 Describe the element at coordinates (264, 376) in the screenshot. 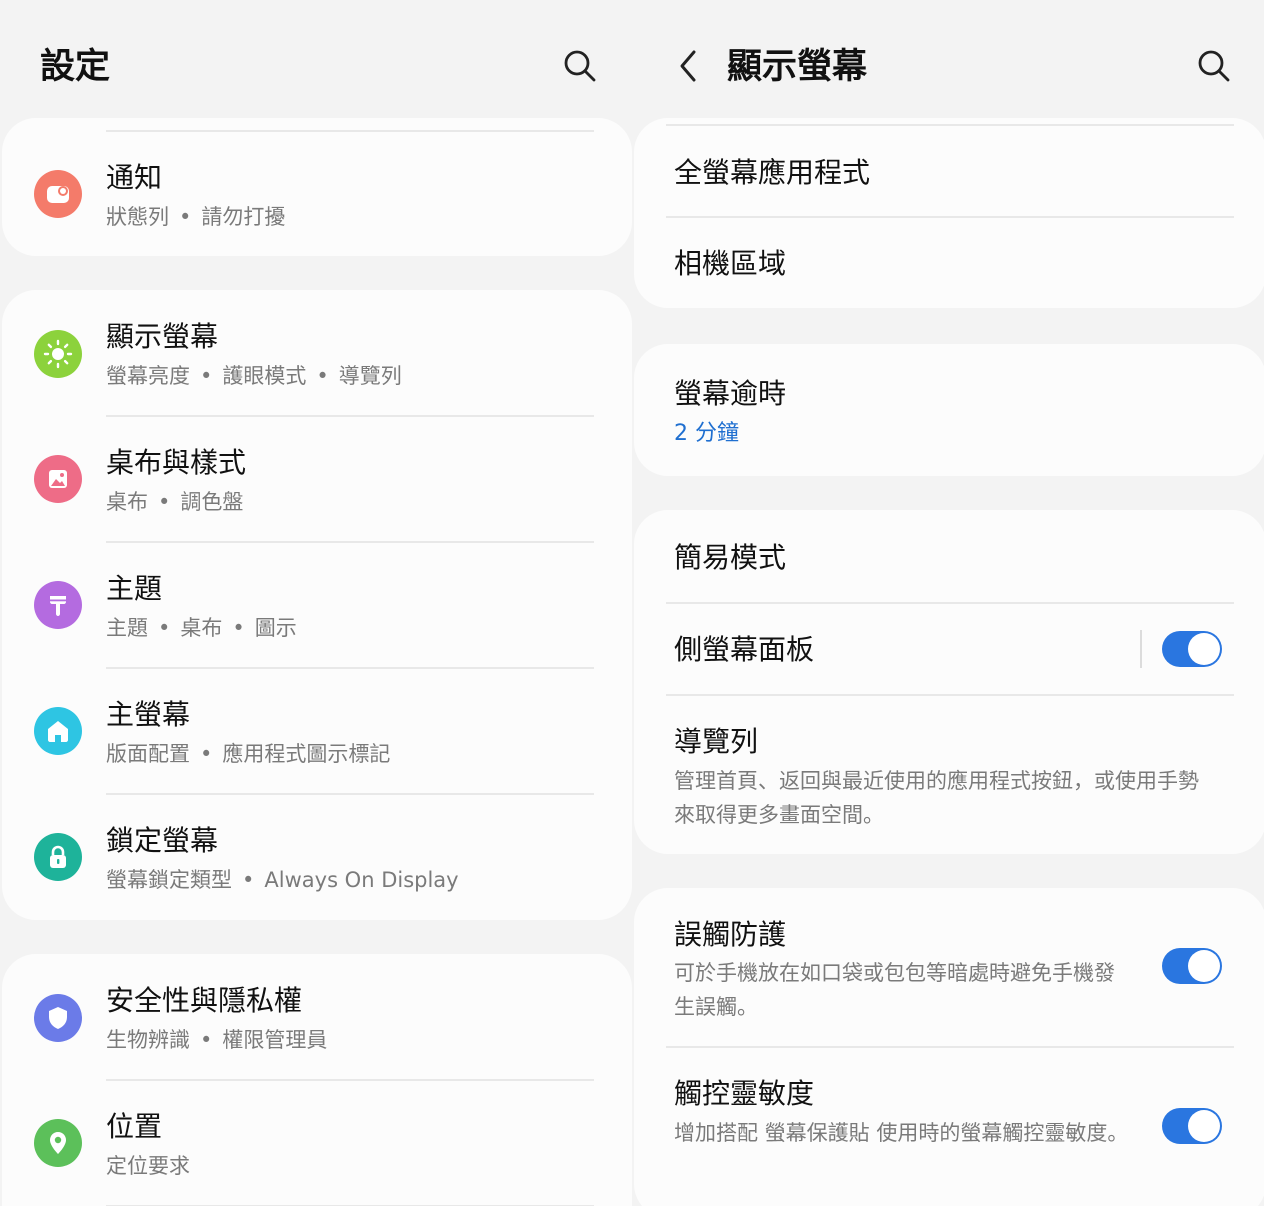

I see `subtitle-part: 護眼模式` at that location.